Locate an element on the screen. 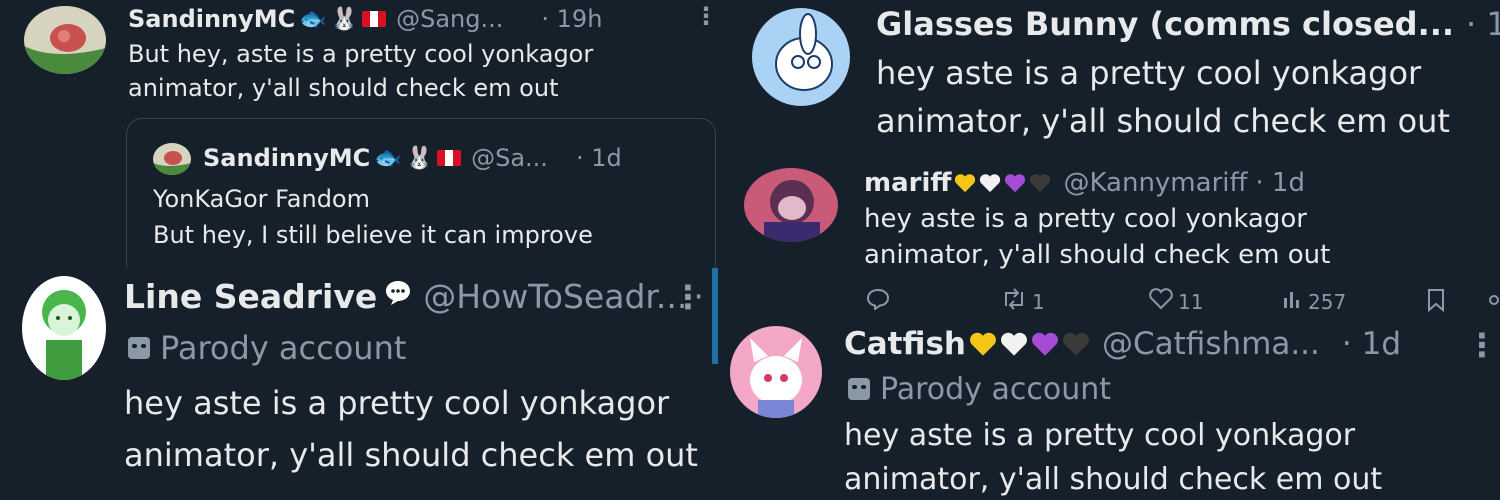  quote-author-name: SandinnyMC is located at coordinates (287, 158).